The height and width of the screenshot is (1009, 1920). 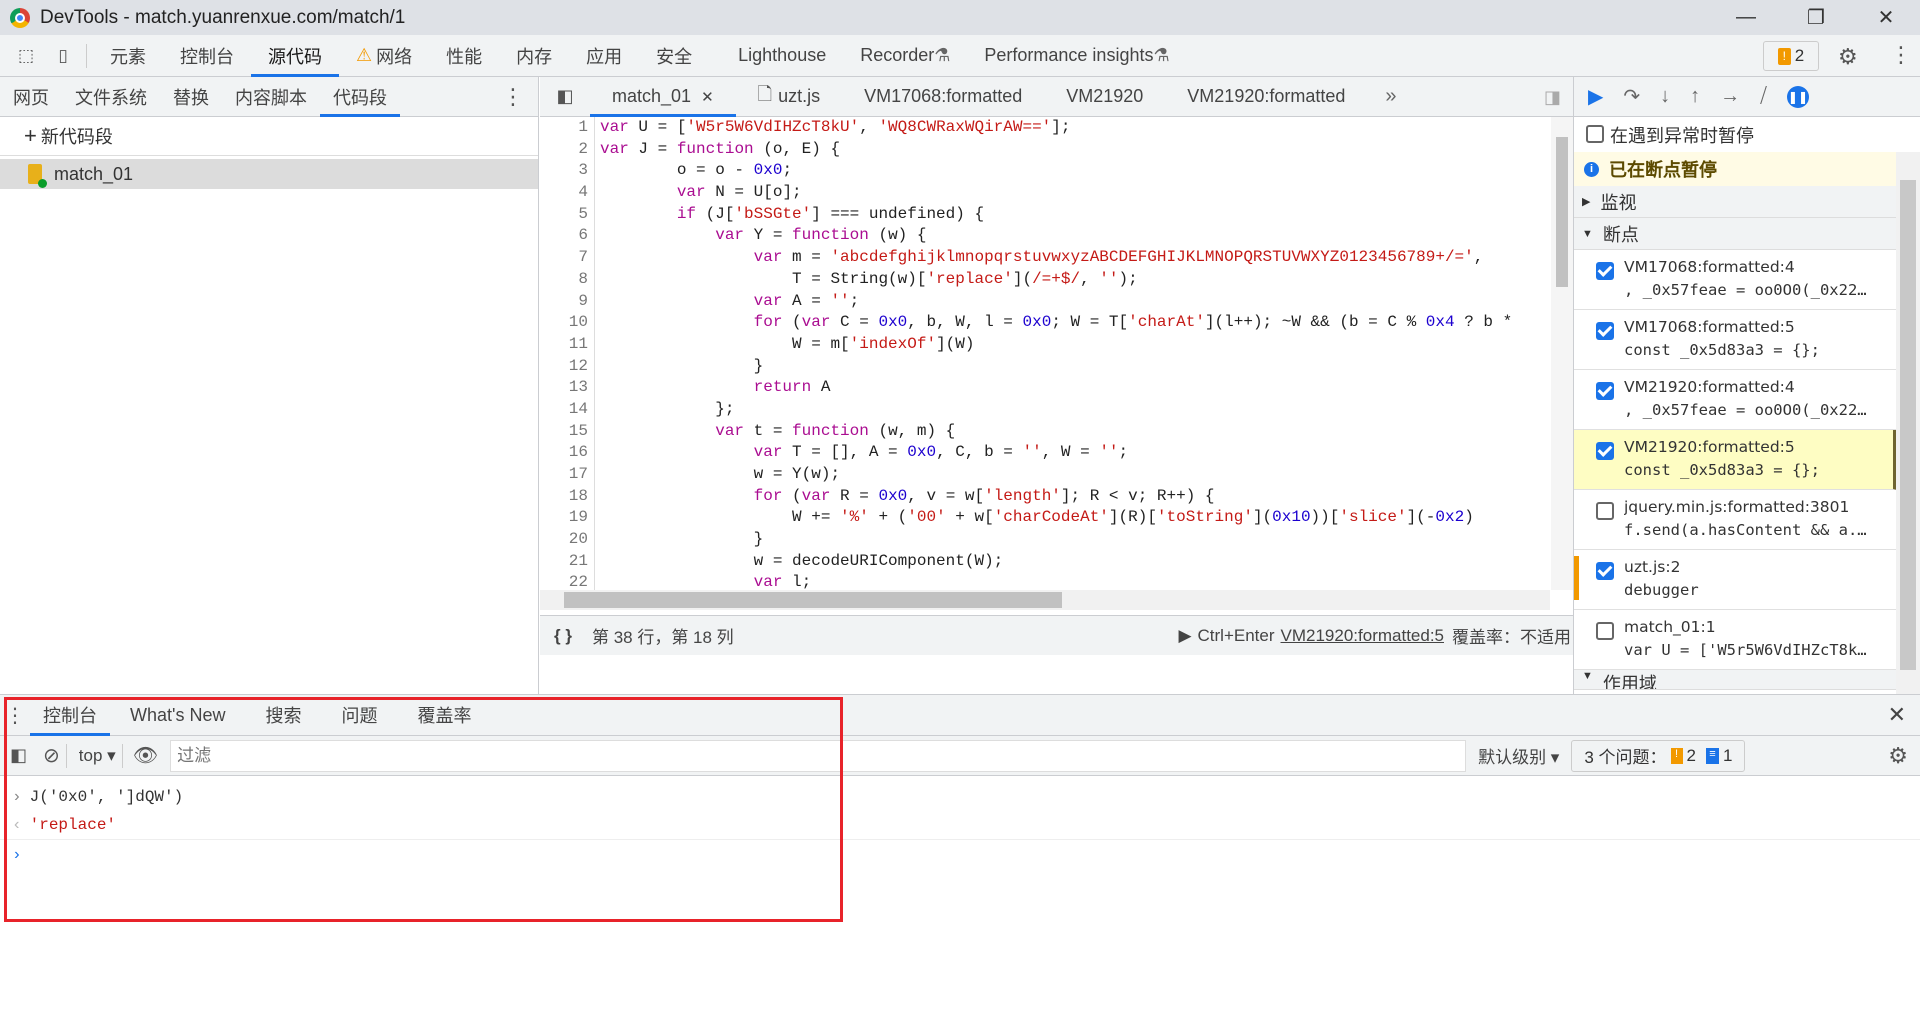 What do you see at coordinates (567, 581) in the screenshot?
I see `line-number: 22` at bounding box center [567, 581].